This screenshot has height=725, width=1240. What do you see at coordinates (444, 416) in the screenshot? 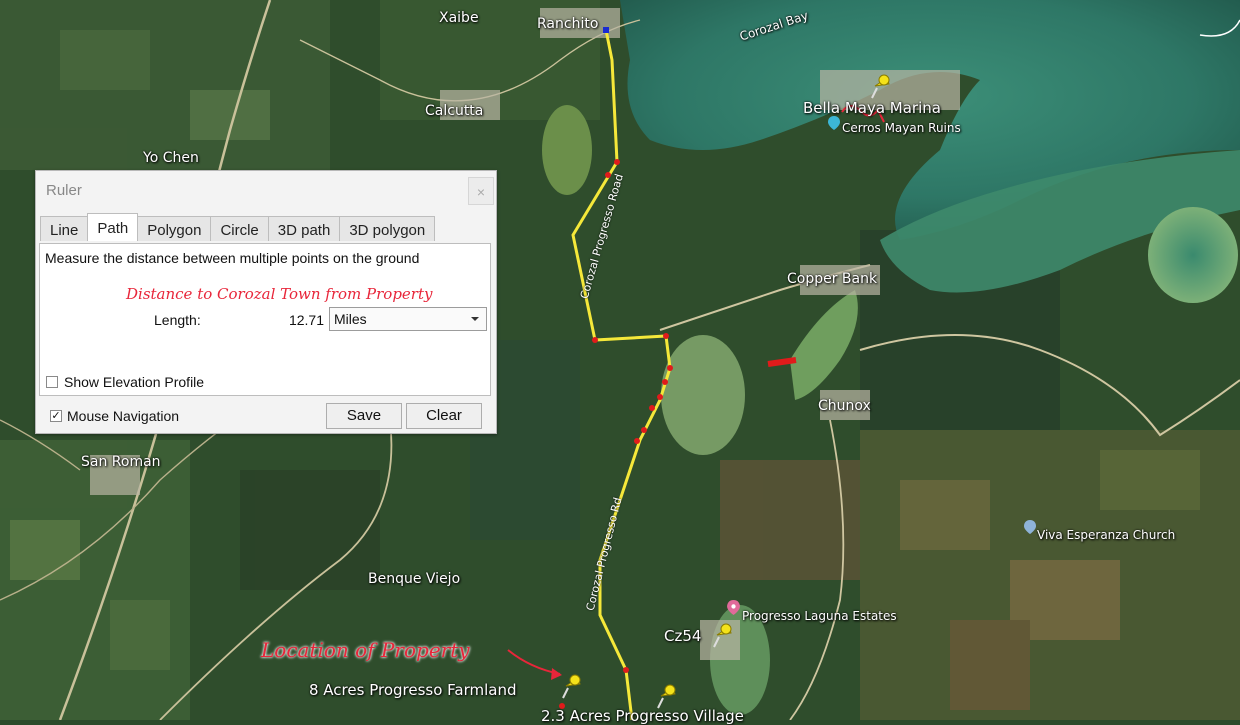
I see `clear-button: Clear` at bounding box center [444, 416].